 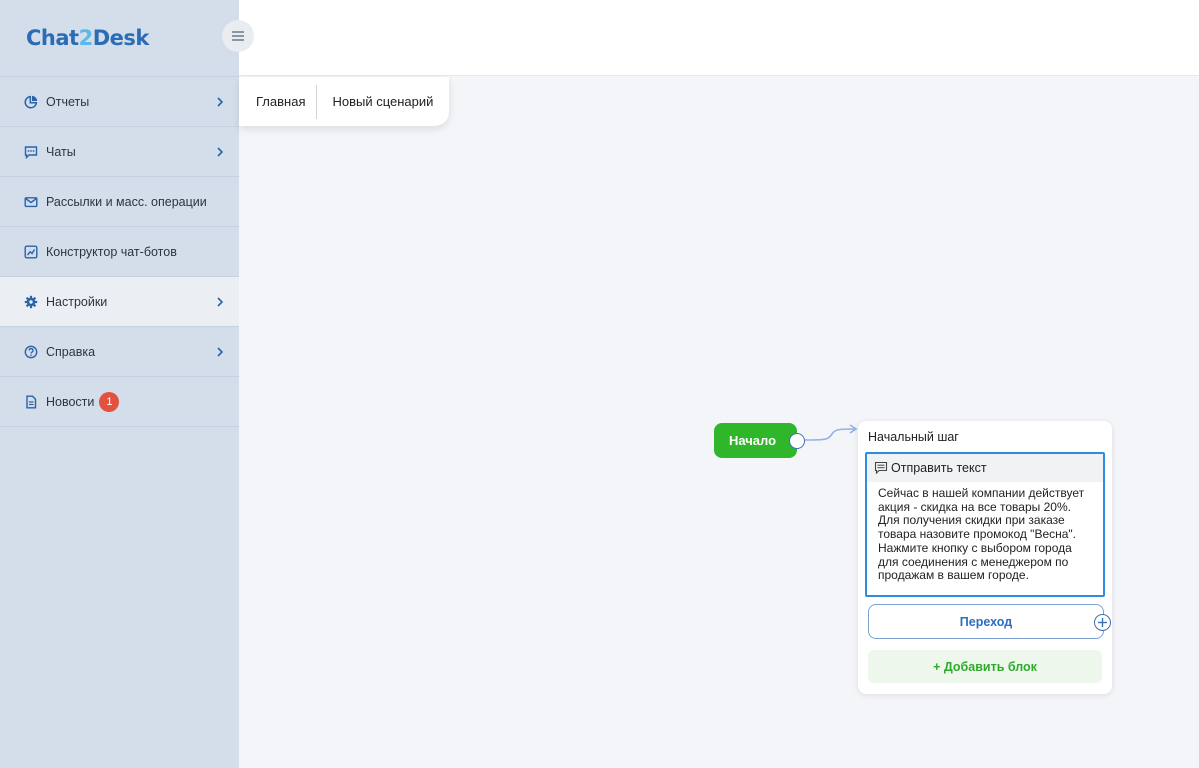 I want to click on logo-text-two: 2, so click(x=86, y=38).